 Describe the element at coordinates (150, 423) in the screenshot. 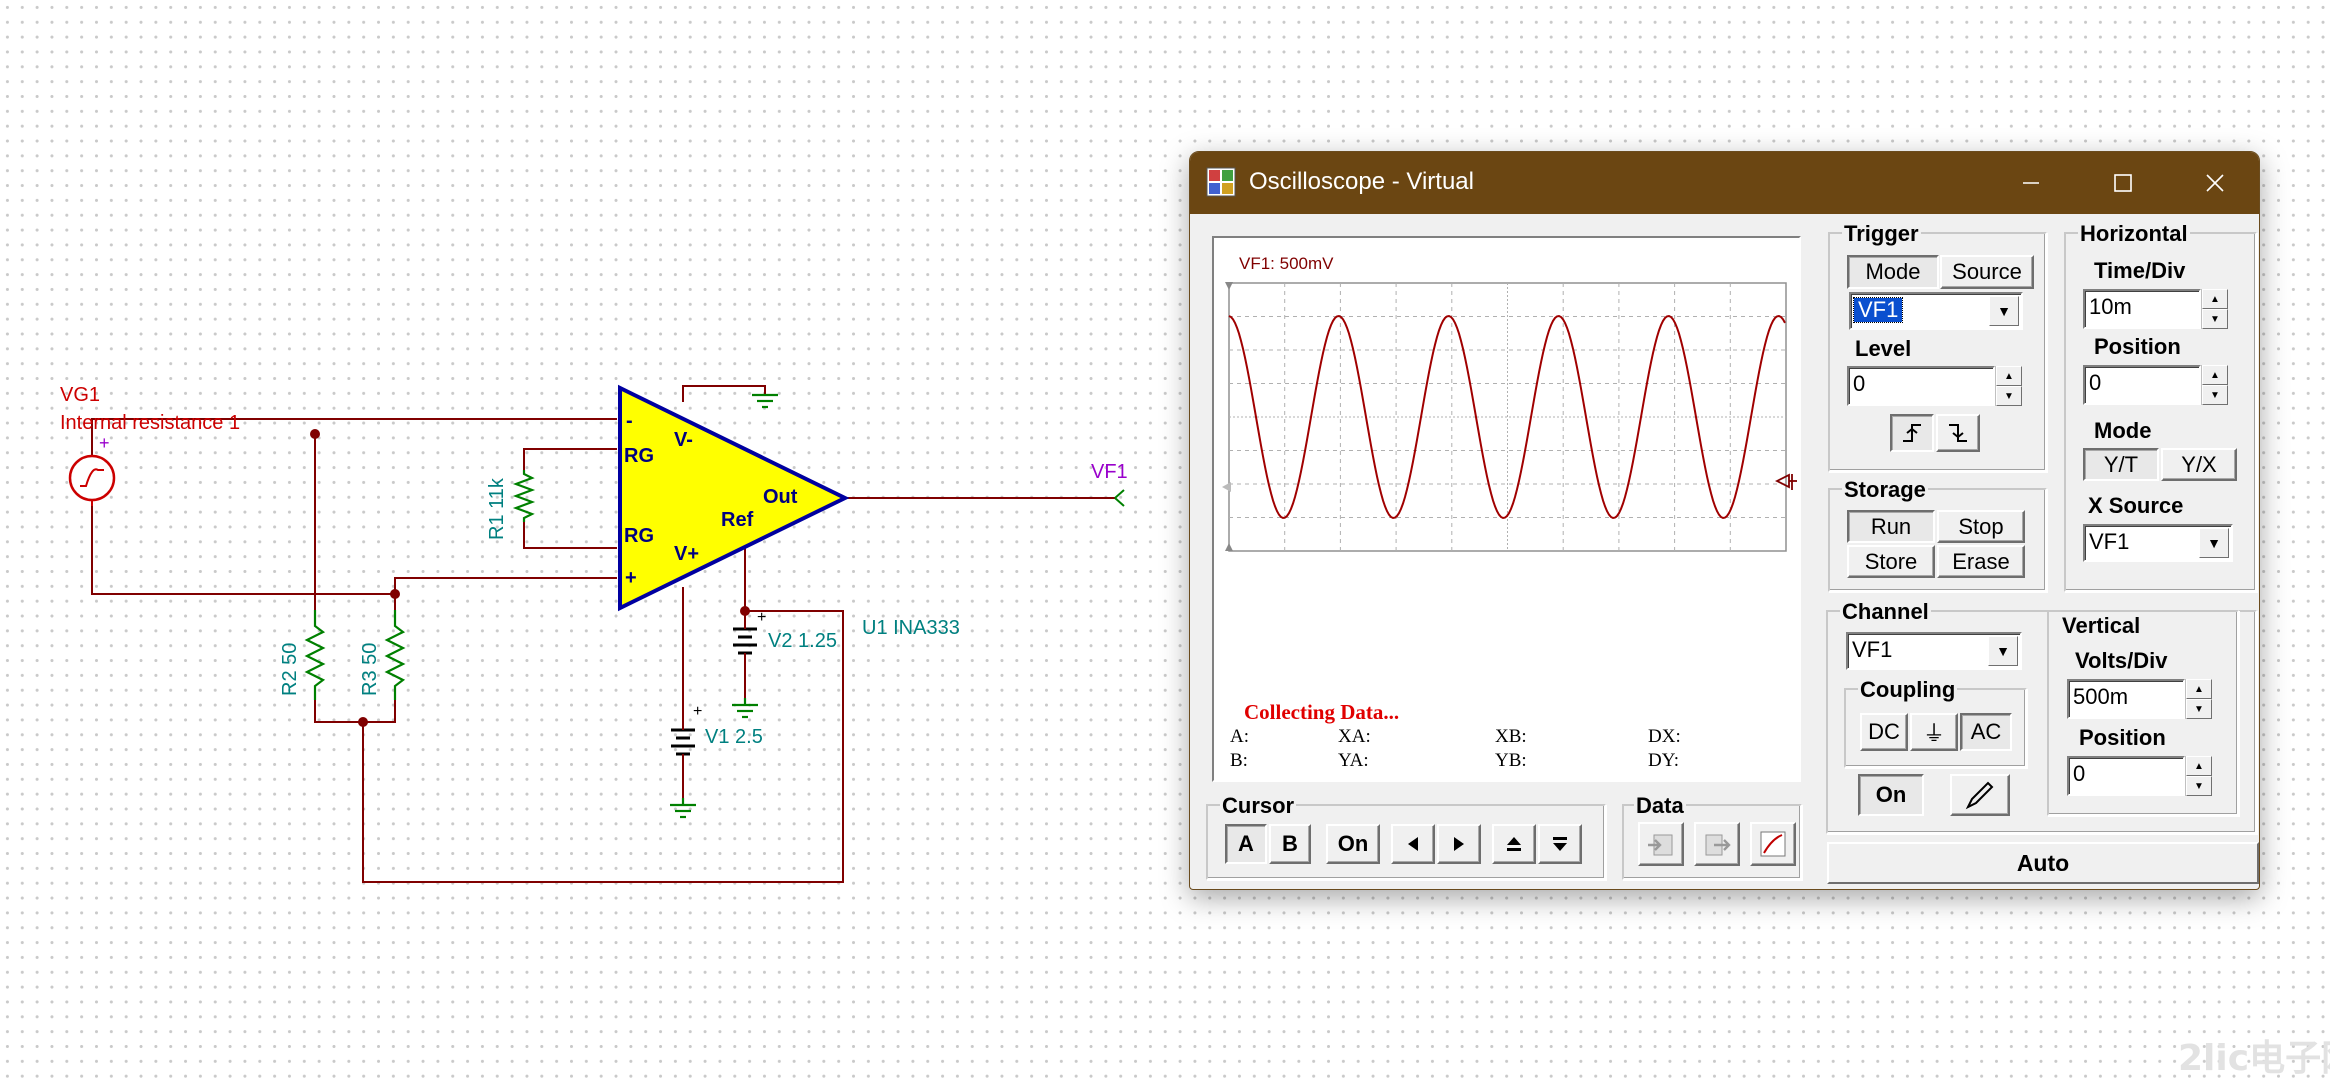

I see `vg1-desc-label: Internal resistance 1` at that location.